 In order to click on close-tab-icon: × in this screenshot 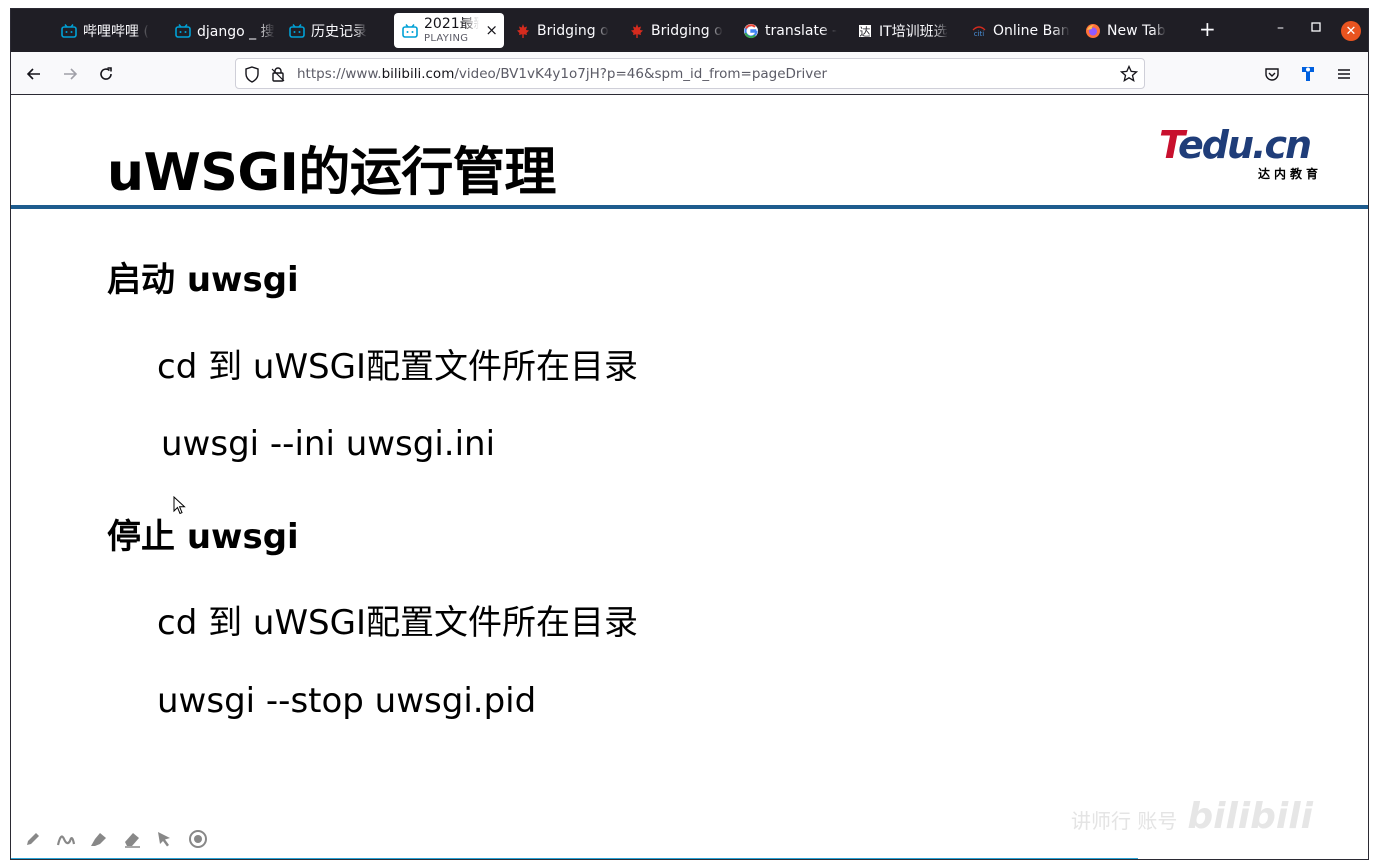, I will do `click(491, 30)`.